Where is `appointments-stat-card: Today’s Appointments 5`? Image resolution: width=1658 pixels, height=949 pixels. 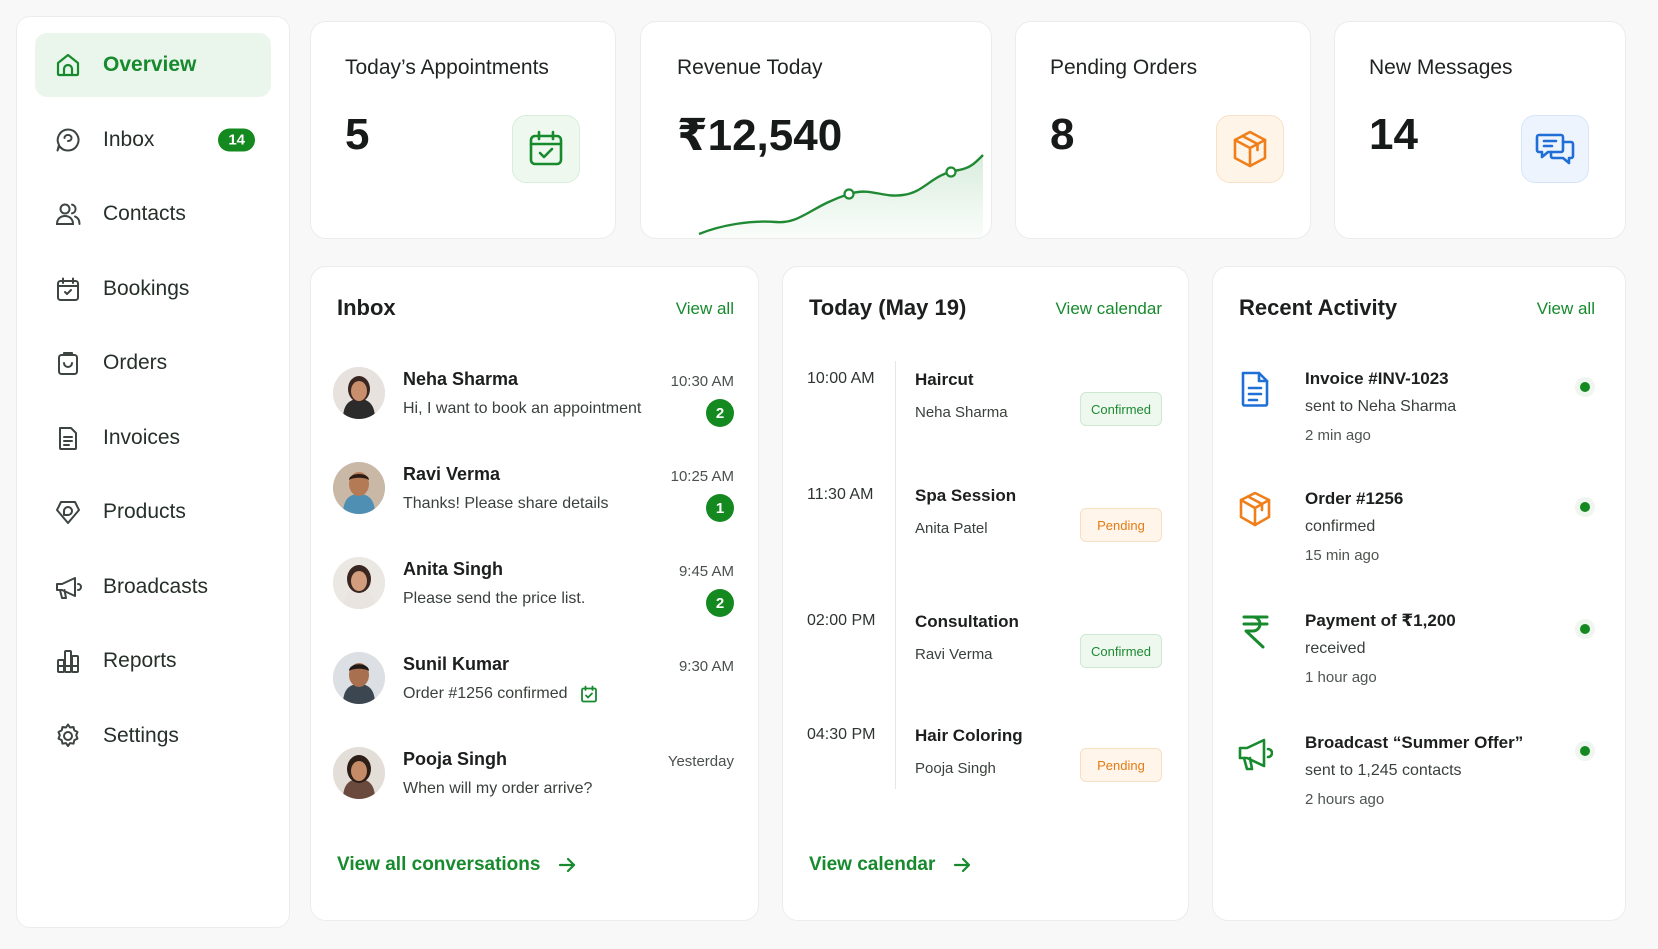 appointments-stat-card: Today’s Appointments 5 is located at coordinates (463, 130).